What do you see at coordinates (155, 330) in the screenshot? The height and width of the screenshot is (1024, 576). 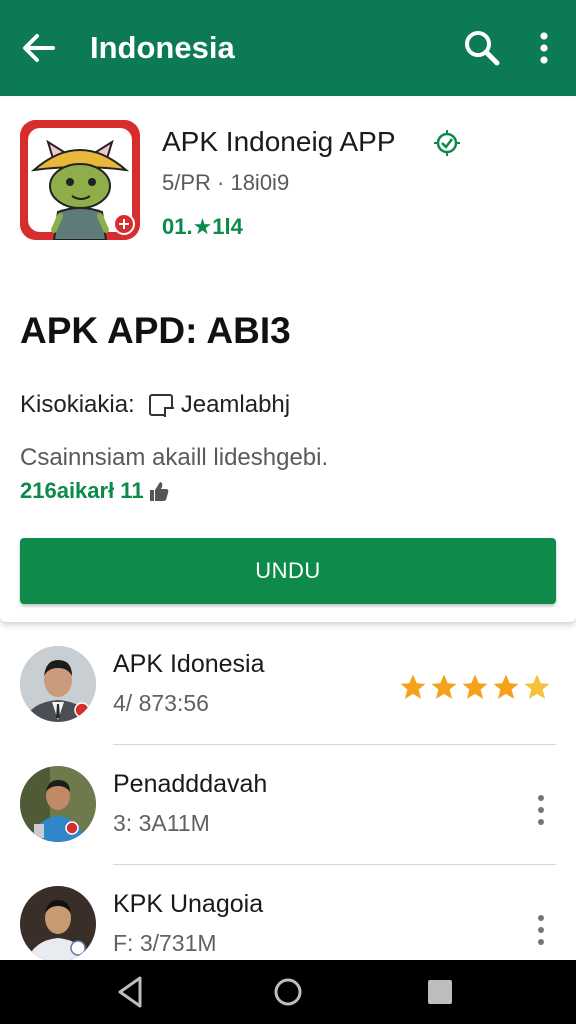 I see `app-headline: APK APD: ABI3` at bounding box center [155, 330].